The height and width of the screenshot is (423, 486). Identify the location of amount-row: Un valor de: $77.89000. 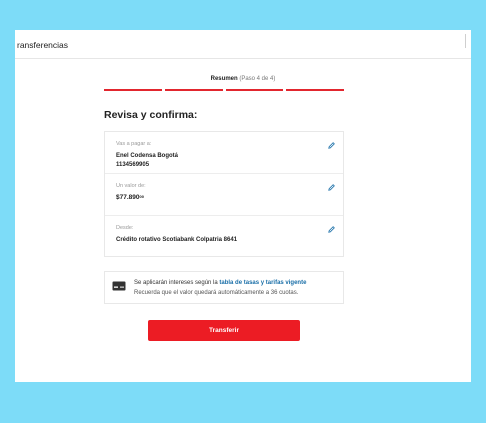
(224, 195).